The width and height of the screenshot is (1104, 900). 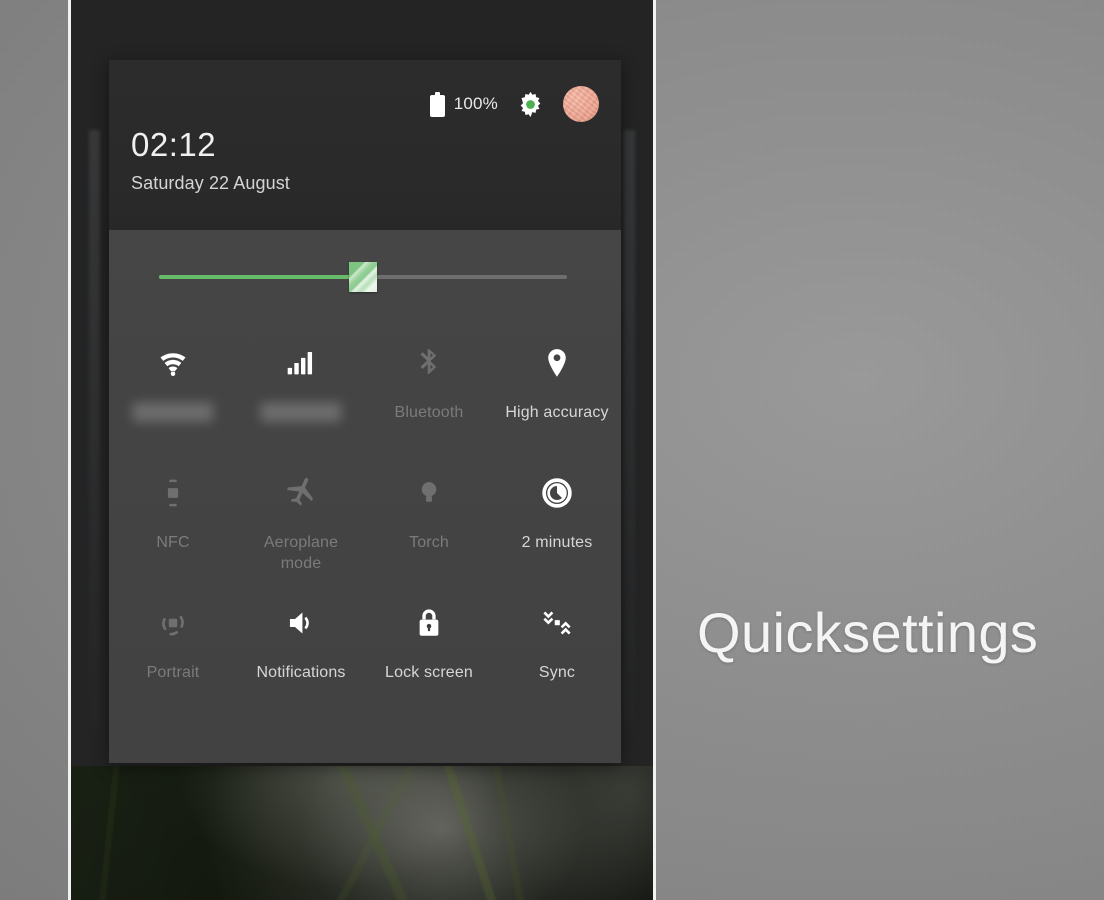 I want to click on tile-label: Notifications, so click(x=301, y=672).